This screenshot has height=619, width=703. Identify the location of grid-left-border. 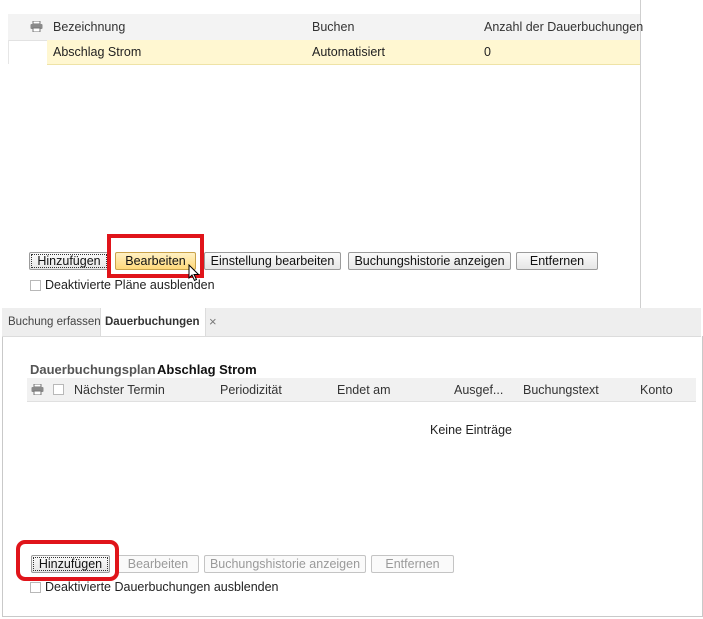
(8, 52).